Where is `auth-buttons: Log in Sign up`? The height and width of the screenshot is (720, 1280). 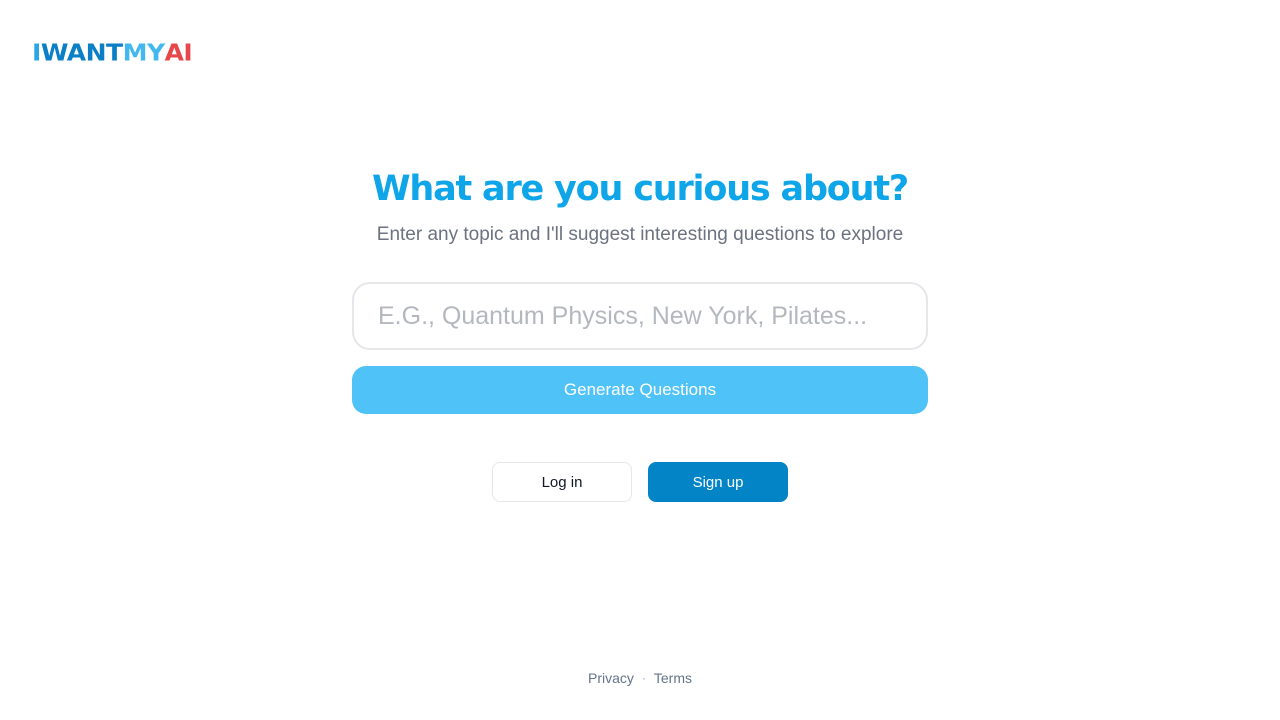
auth-buttons: Log in Sign up is located at coordinates (640, 482).